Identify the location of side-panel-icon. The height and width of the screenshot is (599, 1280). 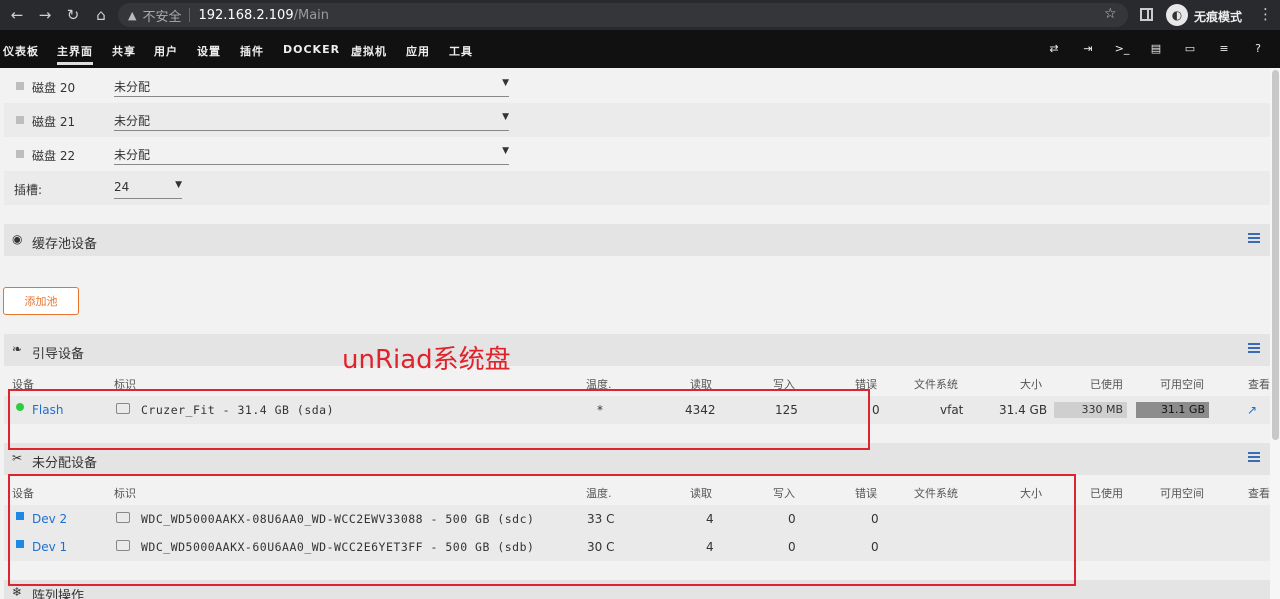
(1146, 14).